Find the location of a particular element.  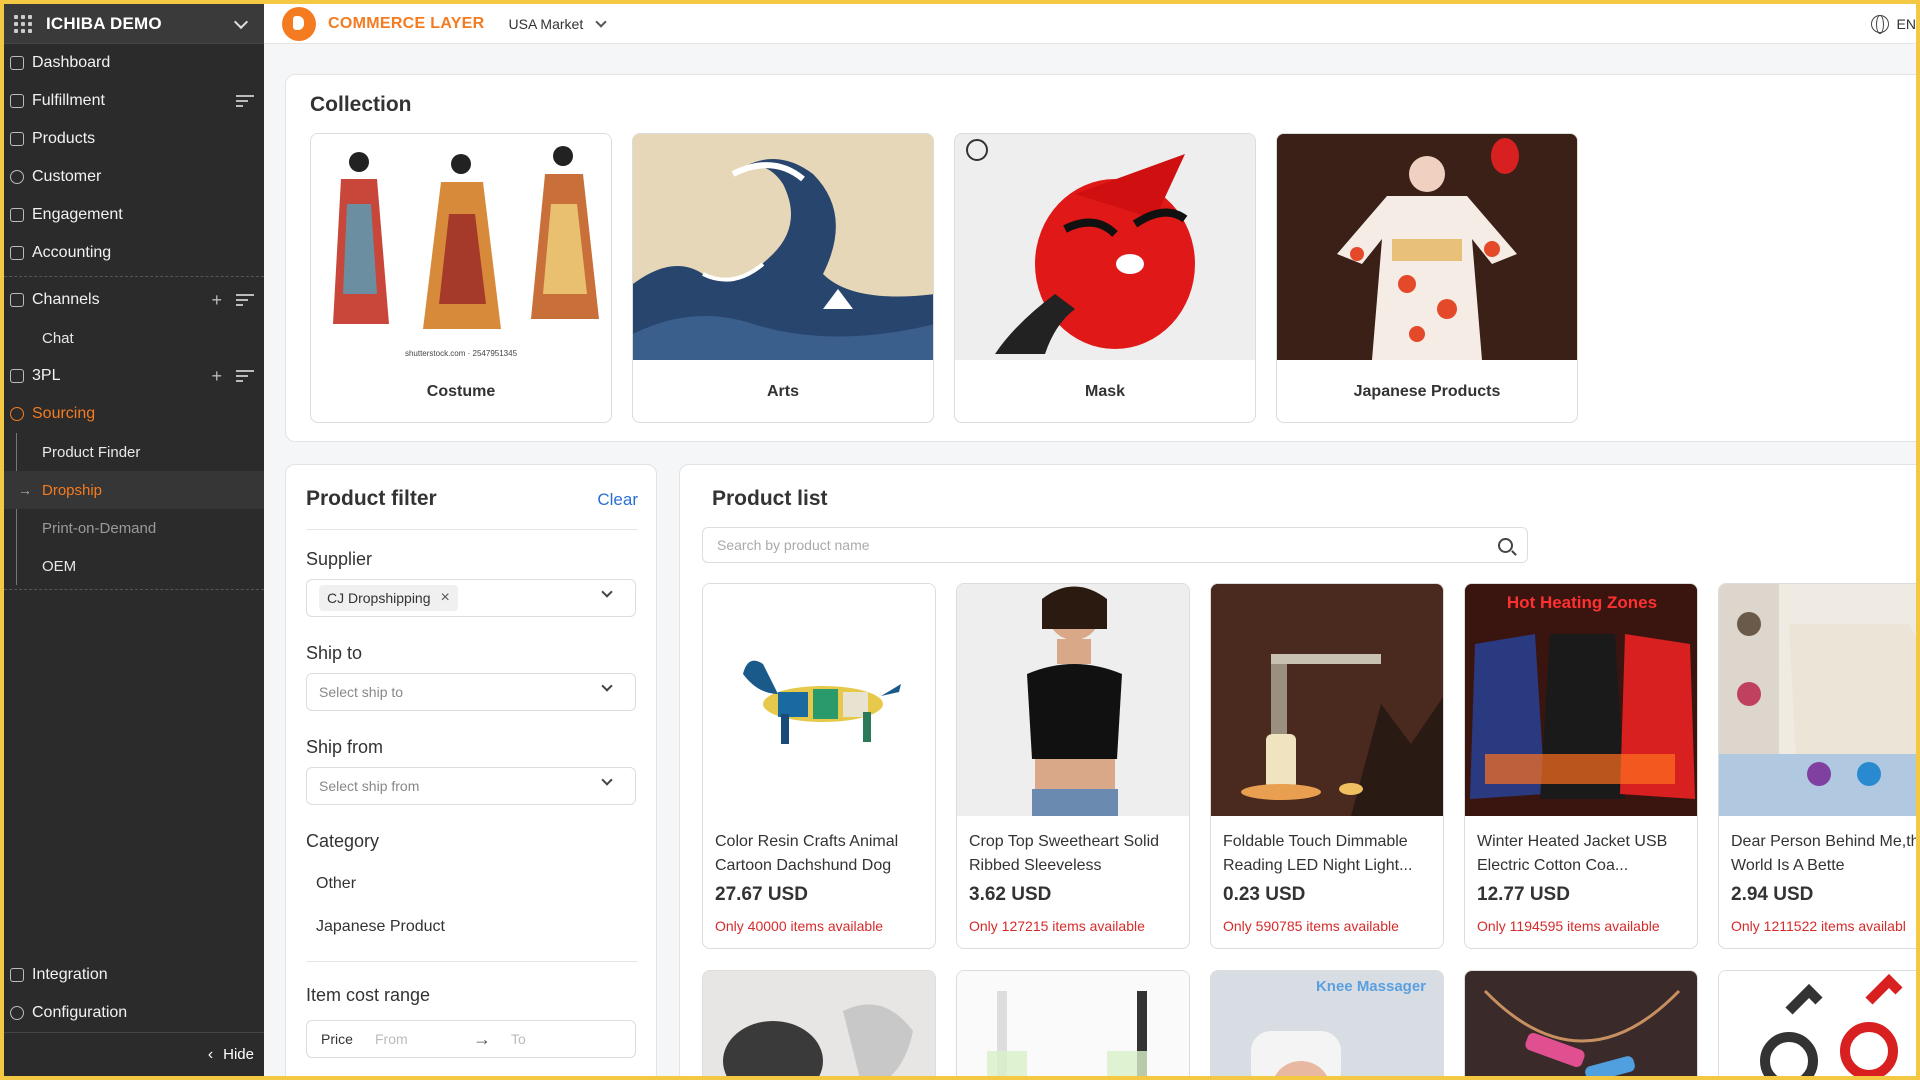

integration-icon is located at coordinates (17, 975).